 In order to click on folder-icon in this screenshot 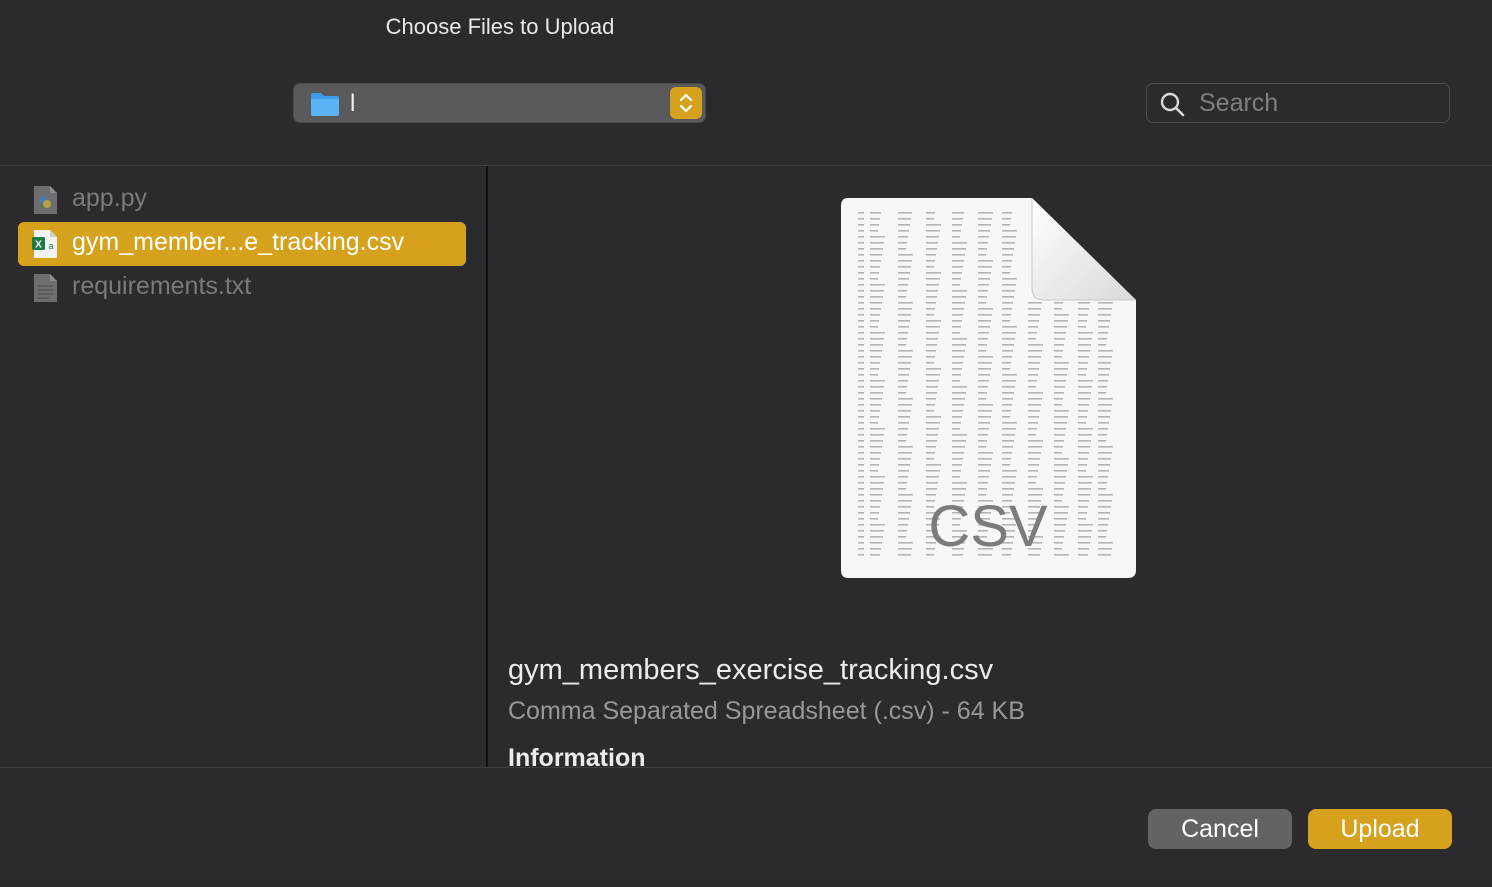, I will do `click(325, 104)`.